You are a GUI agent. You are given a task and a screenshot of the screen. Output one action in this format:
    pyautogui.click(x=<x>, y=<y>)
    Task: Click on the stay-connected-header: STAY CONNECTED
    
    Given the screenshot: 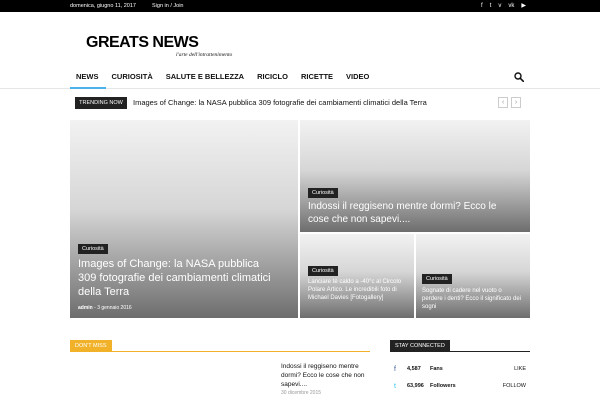 What is the action you would take?
    pyautogui.click(x=460, y=346)
    